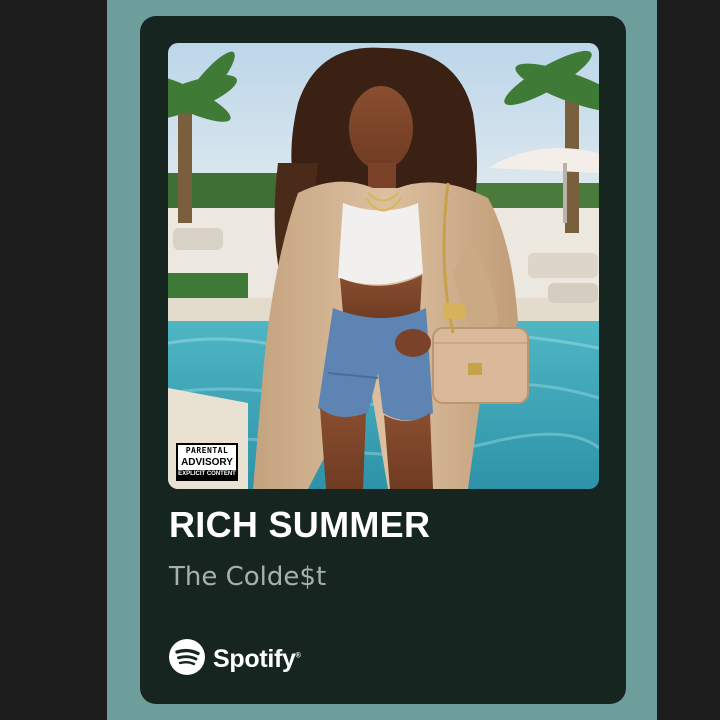 The image size is (720, 720). What do you see at coordinates (207, 474) in the screenshot?
I see `advisory-line3: EXPLICIT CONTENT` at bounding box center [207, 474].